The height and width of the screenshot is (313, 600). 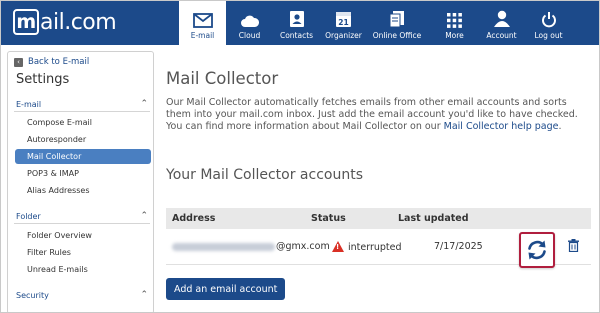 I want to click on sidebar-item-folder-overview: Folder Overview, so click(x=83, y=235).